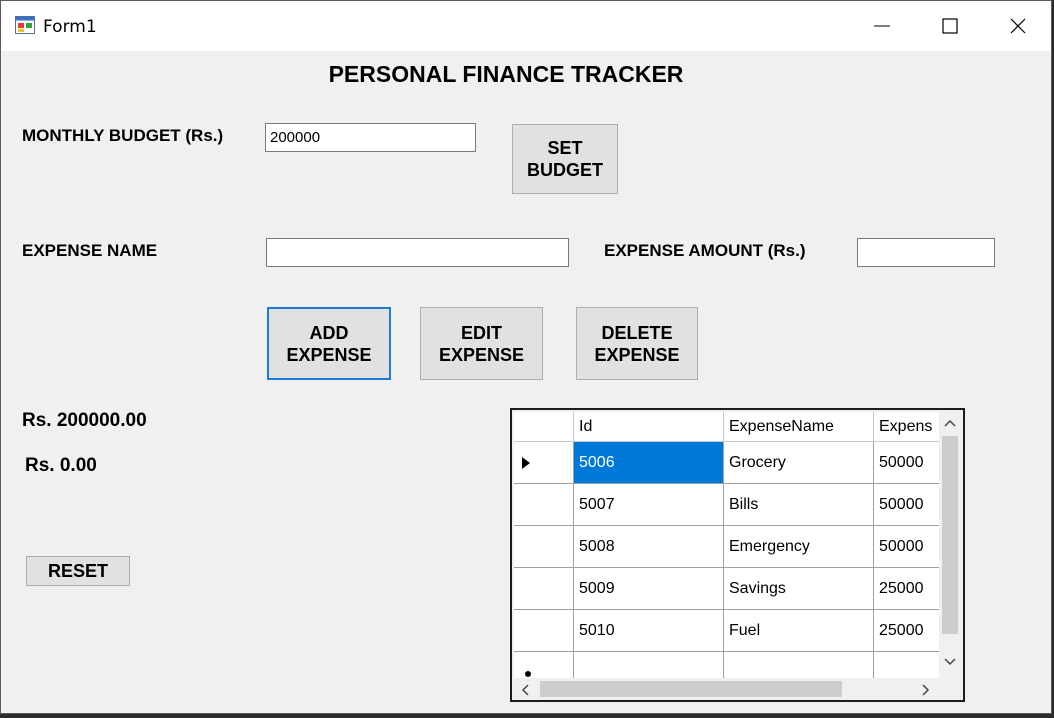  Describe the element at coordinates (526, 462) in the screenshot. I see `current-row-arrow-icon` at that location.